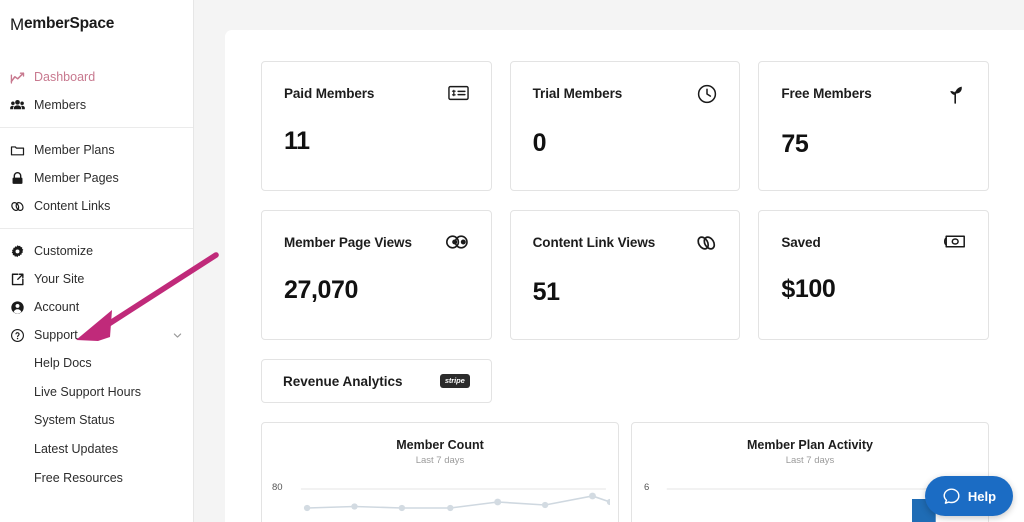 This screenshot has width=1024, height=522. What do you see at coordinates (96, 279) in the screenshot?
I see `sidebar-item-your-site: Your Site` at bounding box center [96, 279].